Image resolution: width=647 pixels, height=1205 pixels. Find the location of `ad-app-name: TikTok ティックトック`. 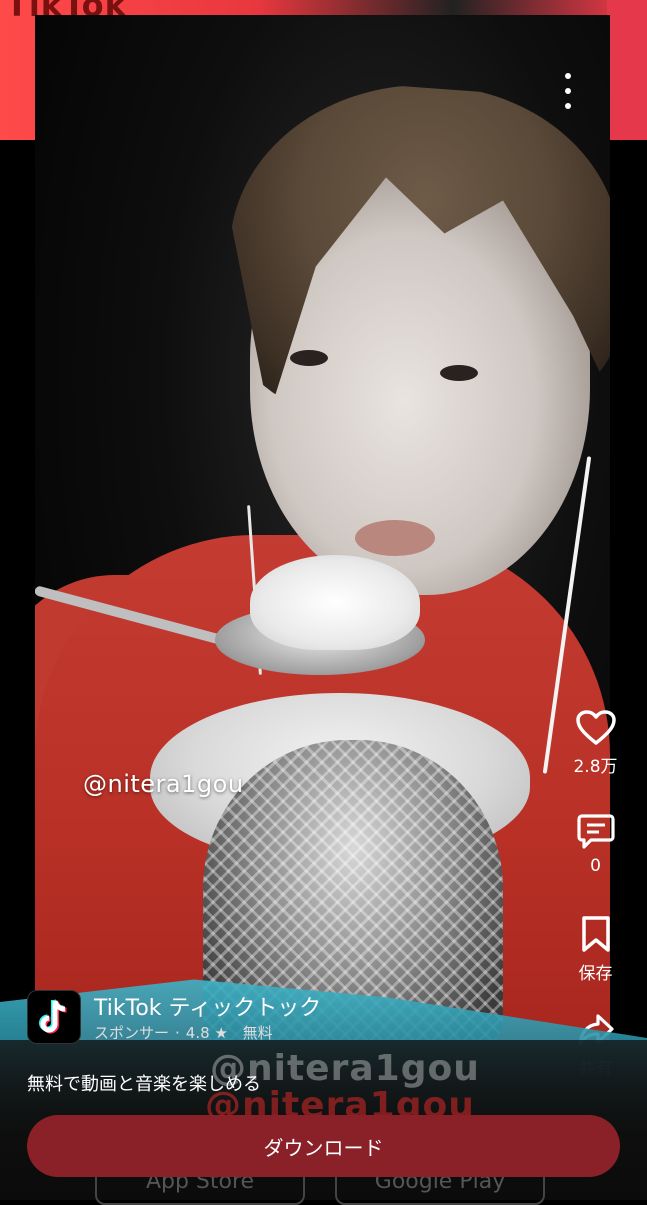

ad-app-name: TikTok ティックトック is located at coordinates (207, 1006).